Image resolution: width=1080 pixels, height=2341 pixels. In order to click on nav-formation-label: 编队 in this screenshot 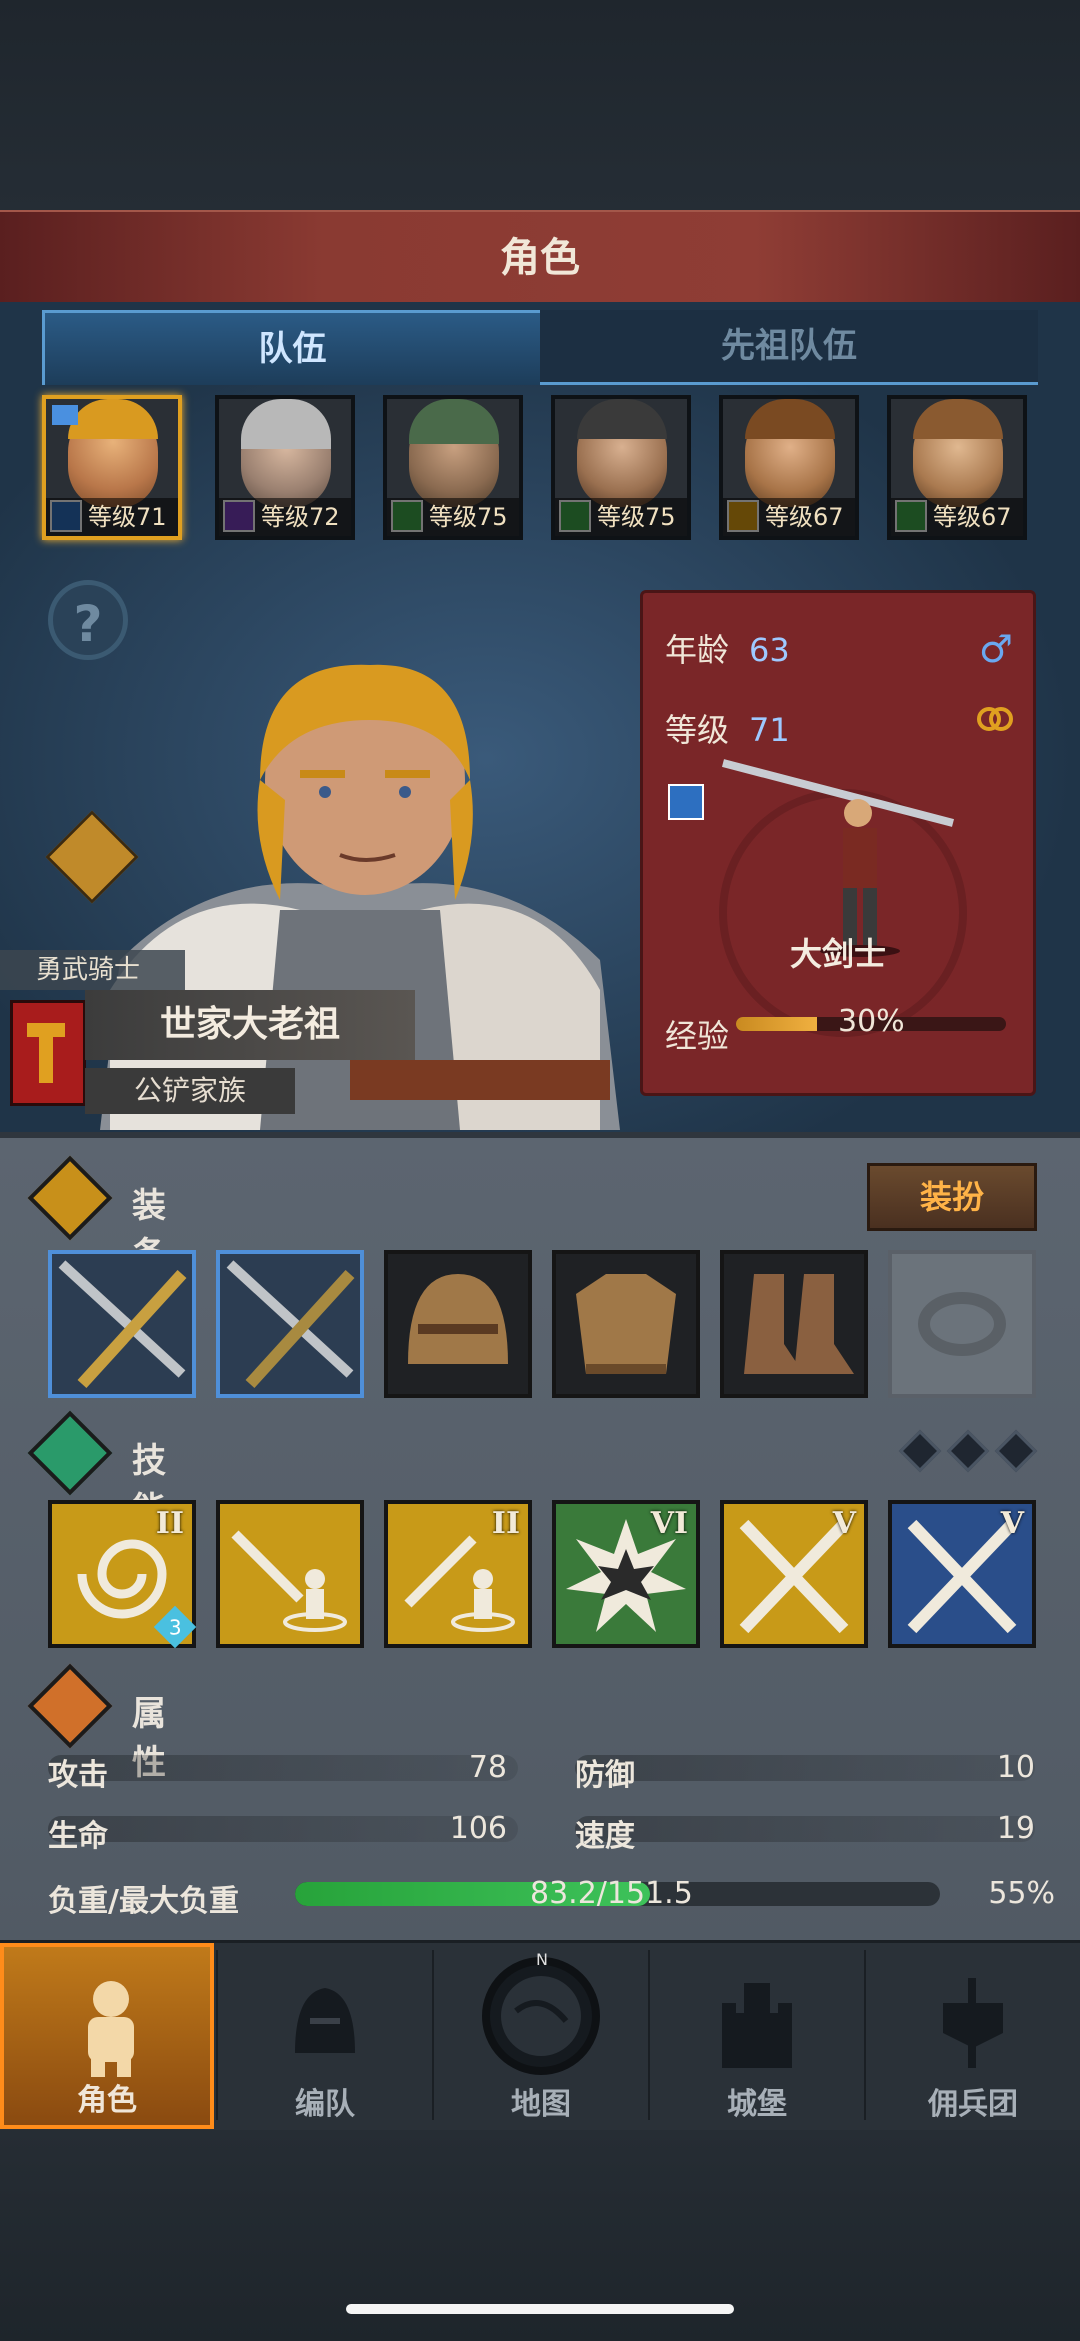, I will do `click(325, 2104)`.